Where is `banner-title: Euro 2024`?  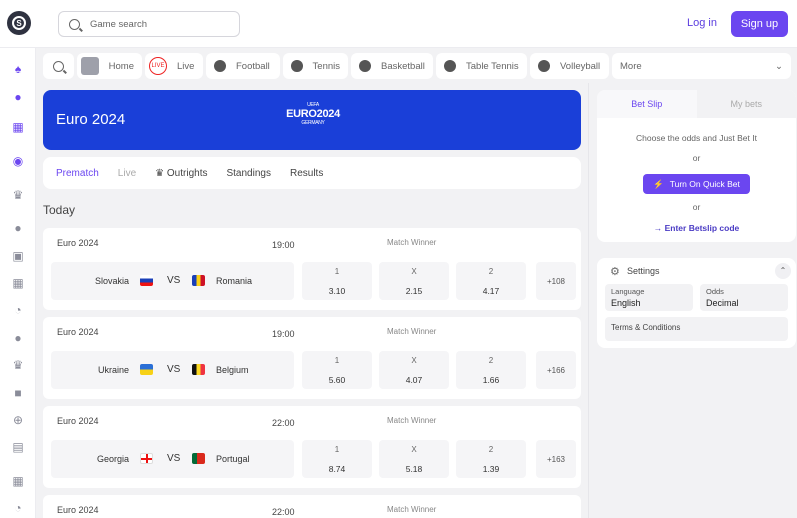 banner-title: Euro 2024 is located at coordinates (91, 119).